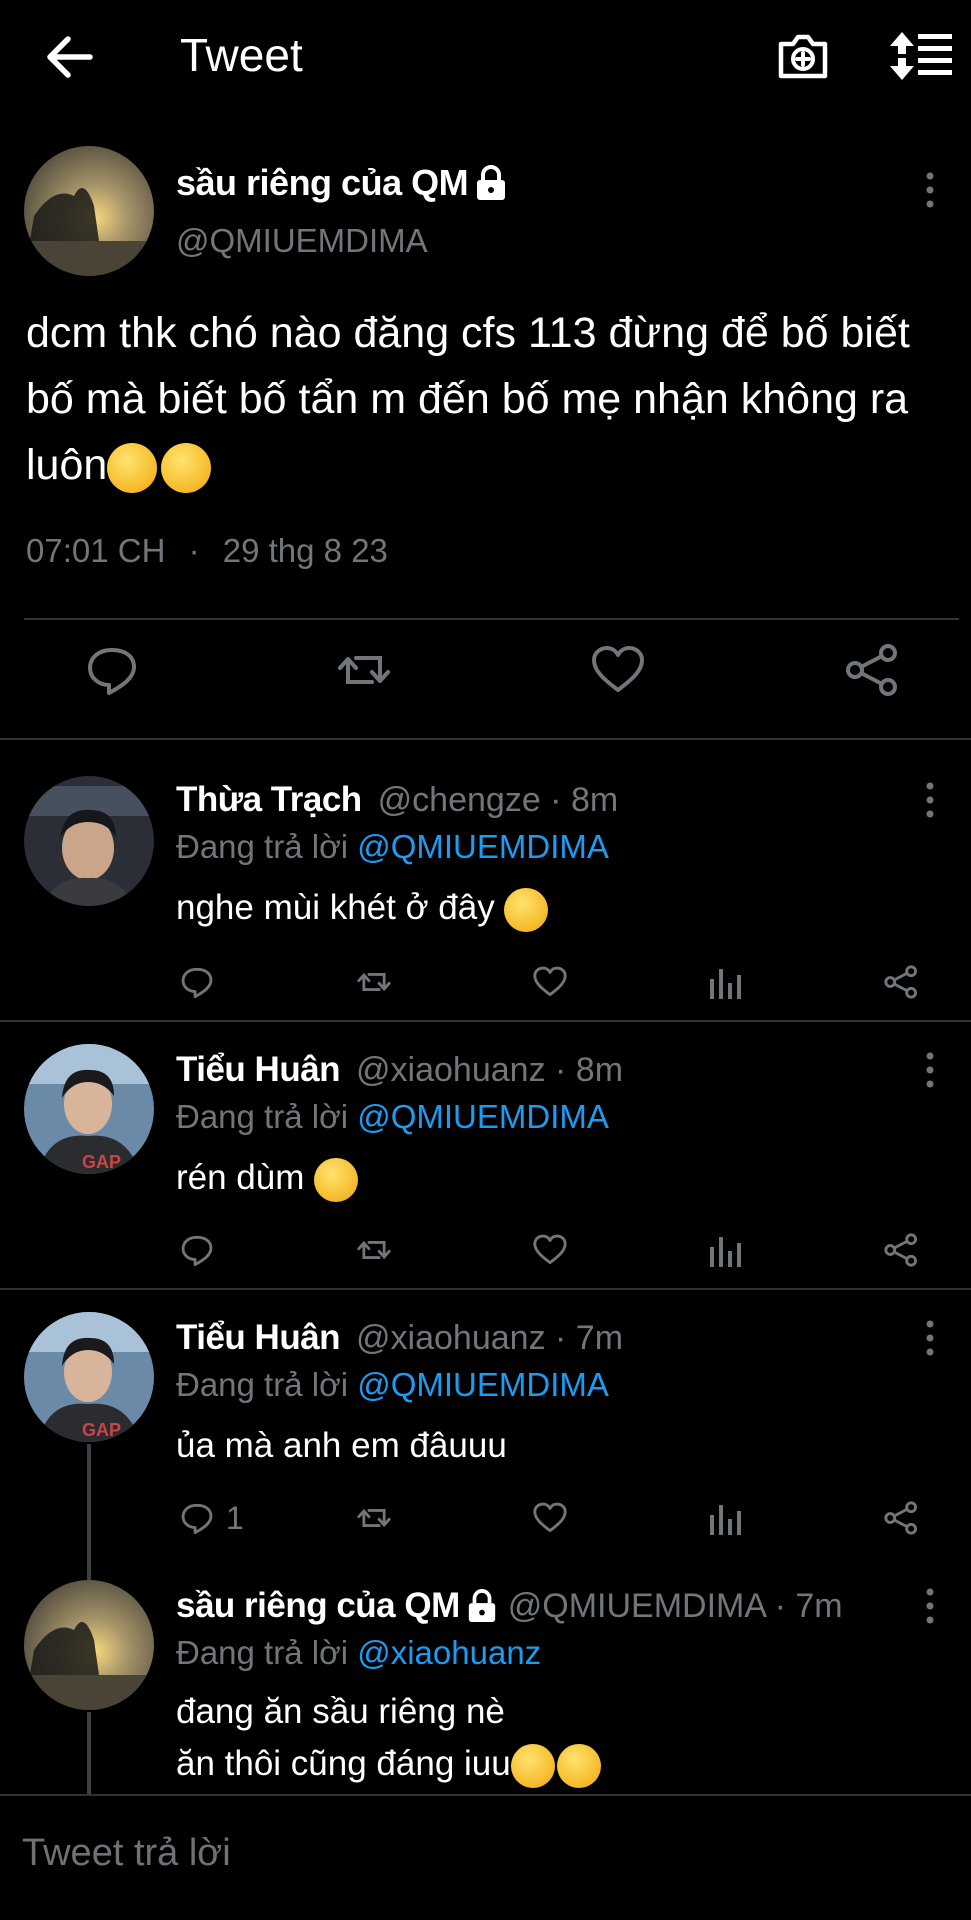 The height and width of the screenshot is (1920, 971). Describe the element at coordinates (922, 56) in the screenshot. I see `sort-replies-icon` at that location.